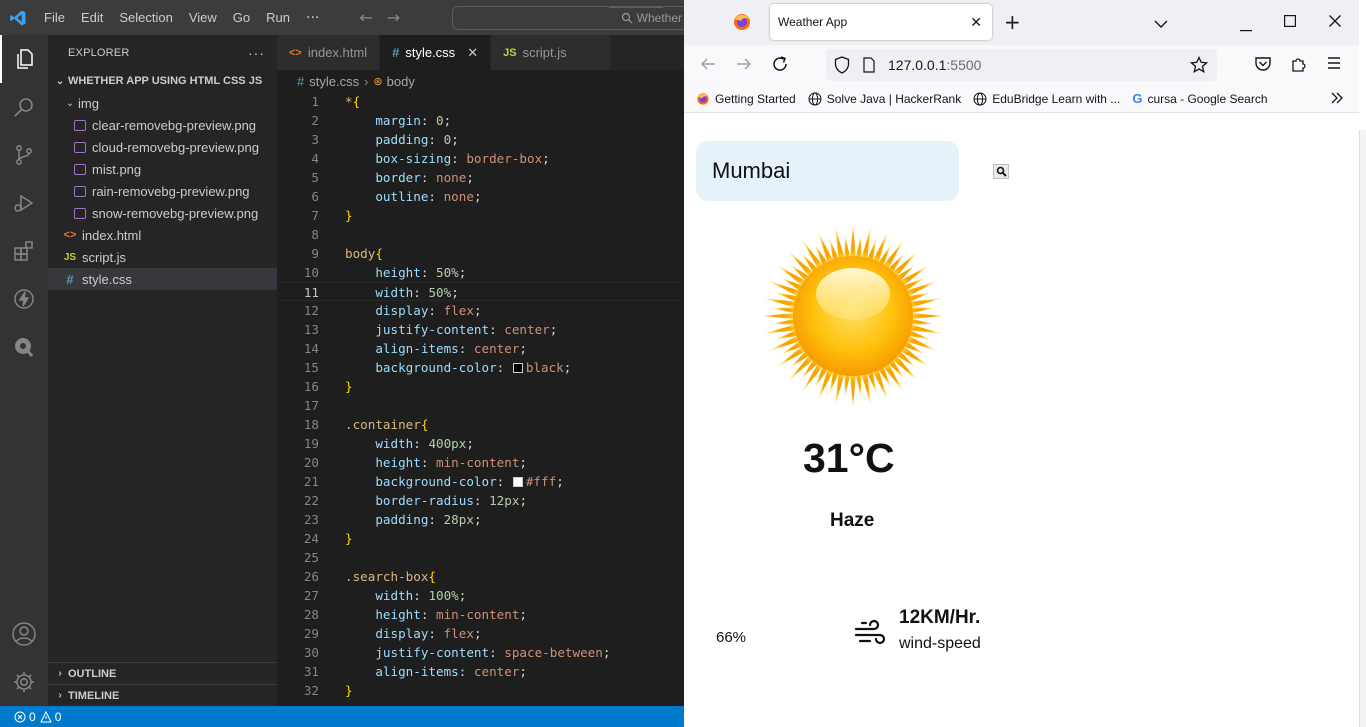 Image resolution: width=1366 pixels, height=727 pixels. Describe the element at coordinates (976, 22) in the screenshot. I see `close-tab-icon: ✕` at that location.